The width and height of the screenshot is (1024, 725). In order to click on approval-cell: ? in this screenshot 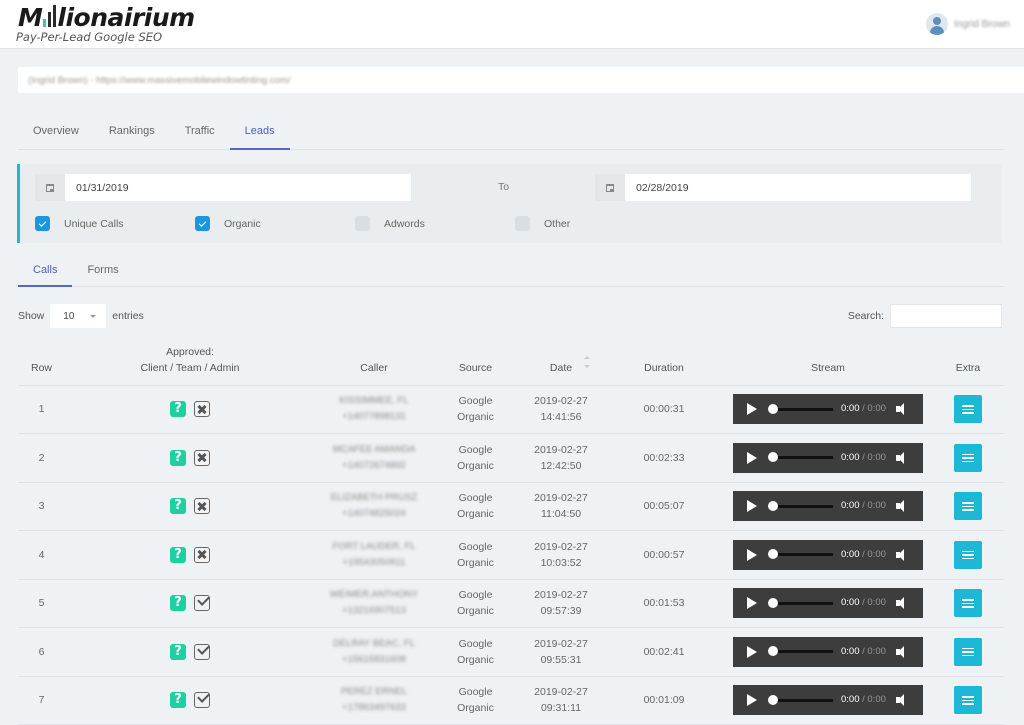, I will do `click(190, 555)`.